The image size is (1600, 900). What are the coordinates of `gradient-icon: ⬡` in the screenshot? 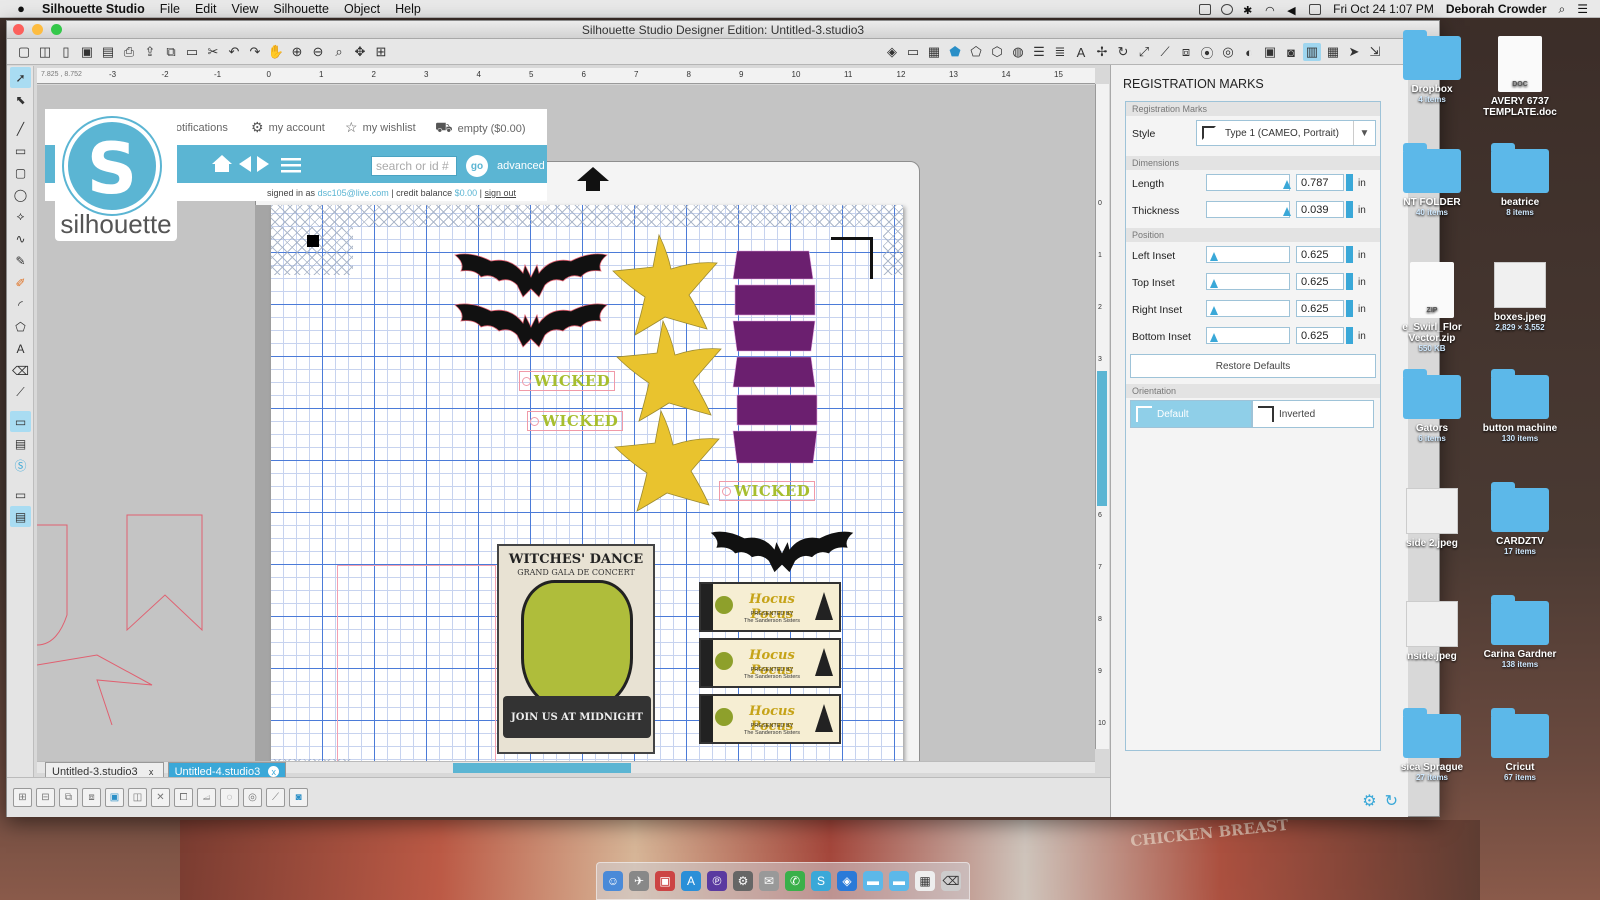 It's located at (997, 52).